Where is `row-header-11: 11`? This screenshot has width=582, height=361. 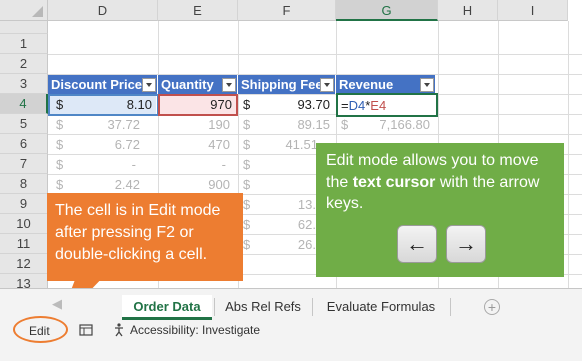
row-header-11: 11 is located at coordinates (24, 244).